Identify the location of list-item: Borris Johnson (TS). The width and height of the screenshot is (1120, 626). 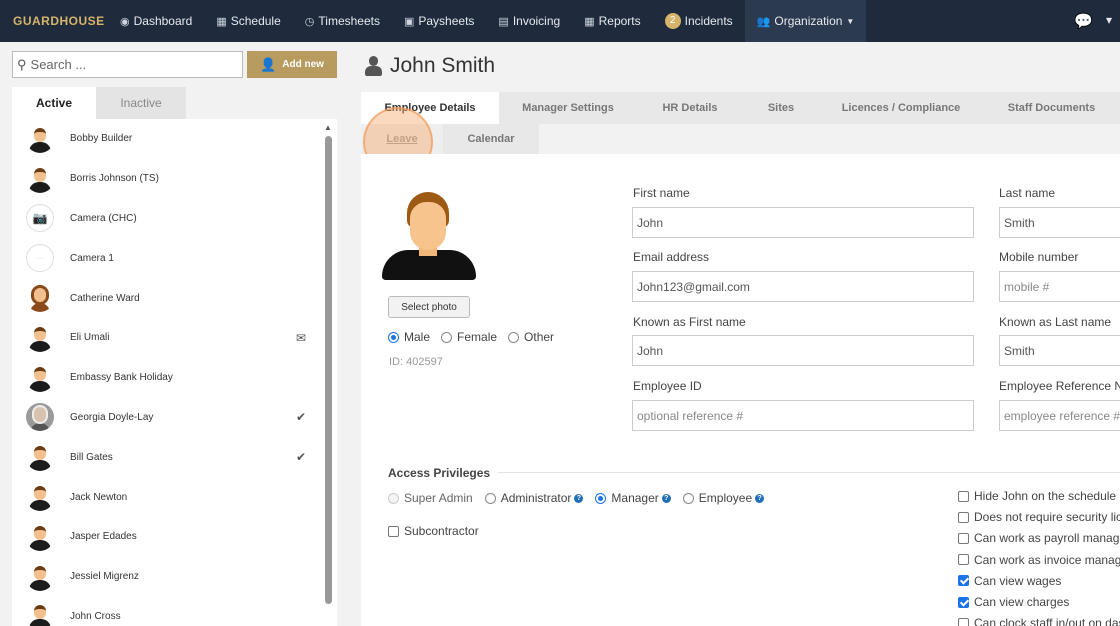
(174, 179).